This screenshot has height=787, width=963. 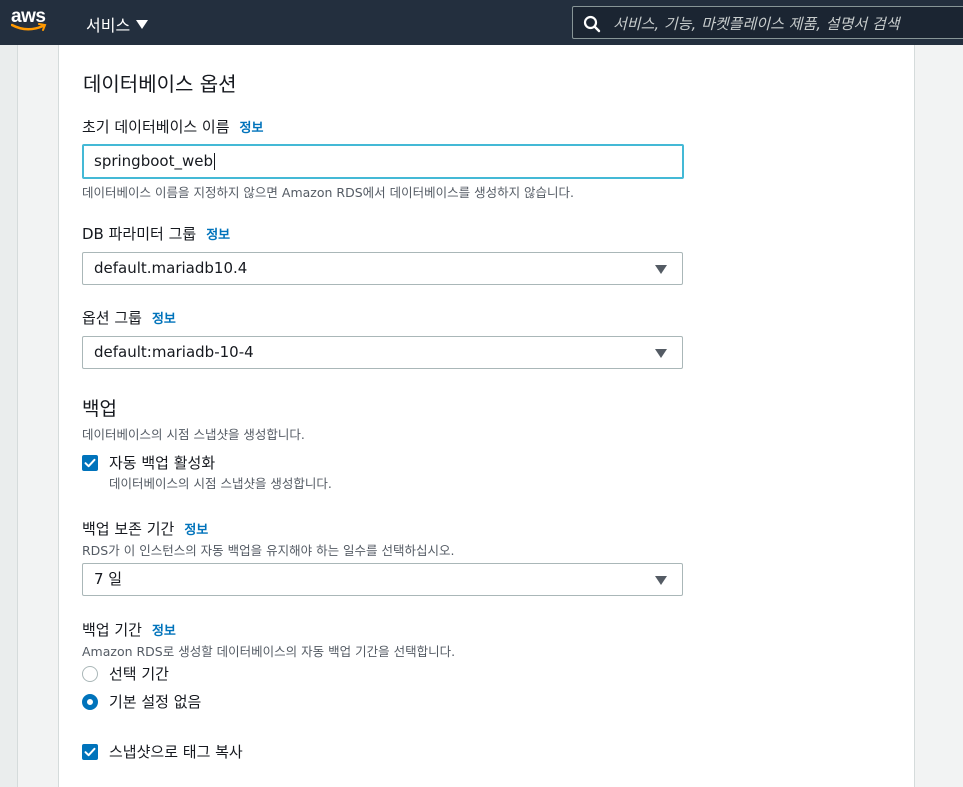 I want to click on section-title: 데이터베이스 옵션, so click(x=160, y=84).